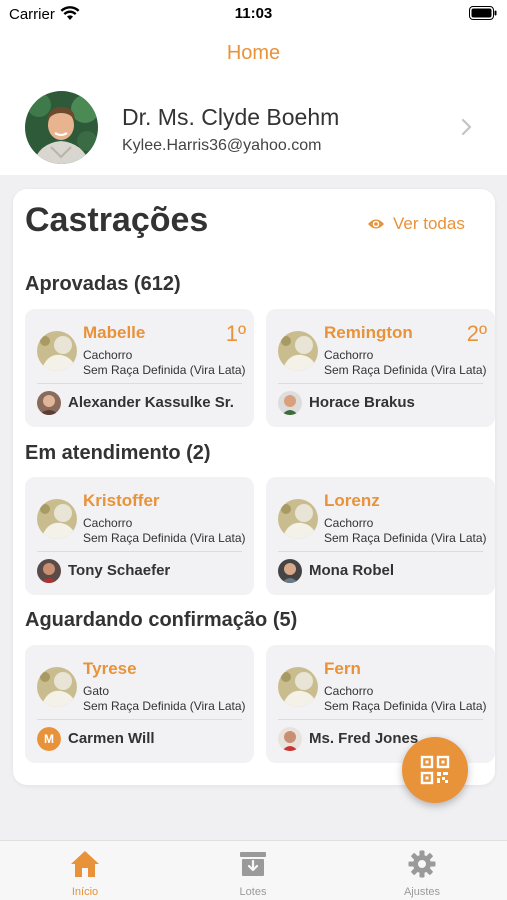 This screenshot has width=507, height=900. I want to click on navigation-bar: Home, so click(253, 55).